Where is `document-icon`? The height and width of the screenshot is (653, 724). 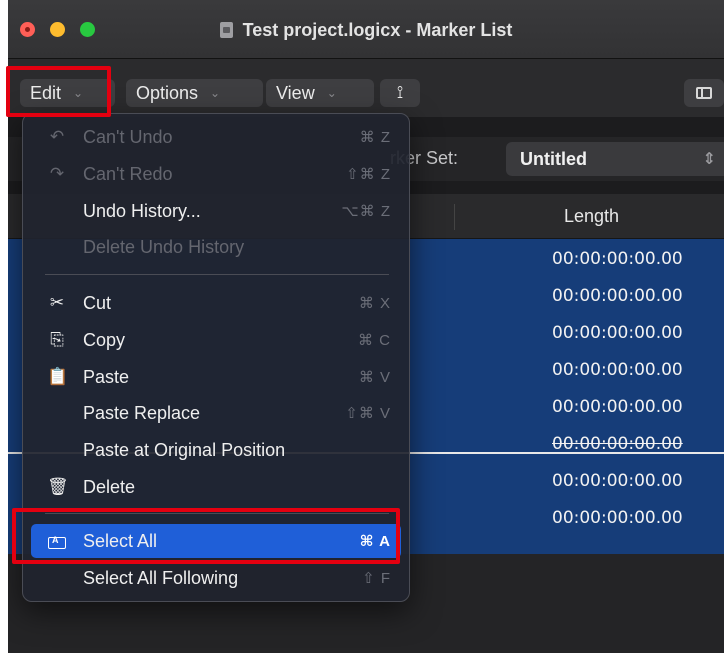
document-icon is located at coordinates (226, 30).